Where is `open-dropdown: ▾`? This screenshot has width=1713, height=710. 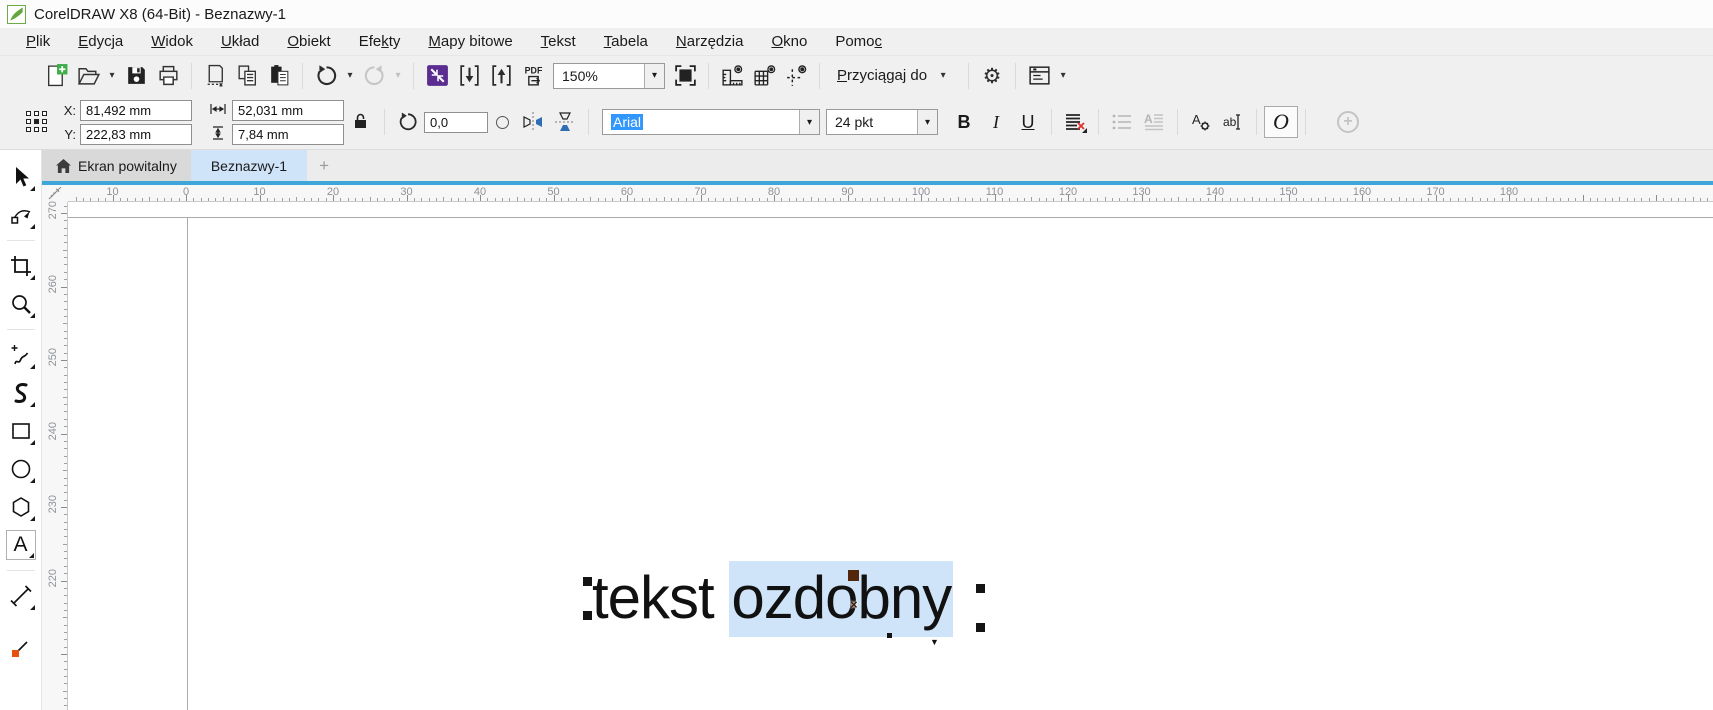 open-dropdown: ▾ is located at coordinates (112, 75).